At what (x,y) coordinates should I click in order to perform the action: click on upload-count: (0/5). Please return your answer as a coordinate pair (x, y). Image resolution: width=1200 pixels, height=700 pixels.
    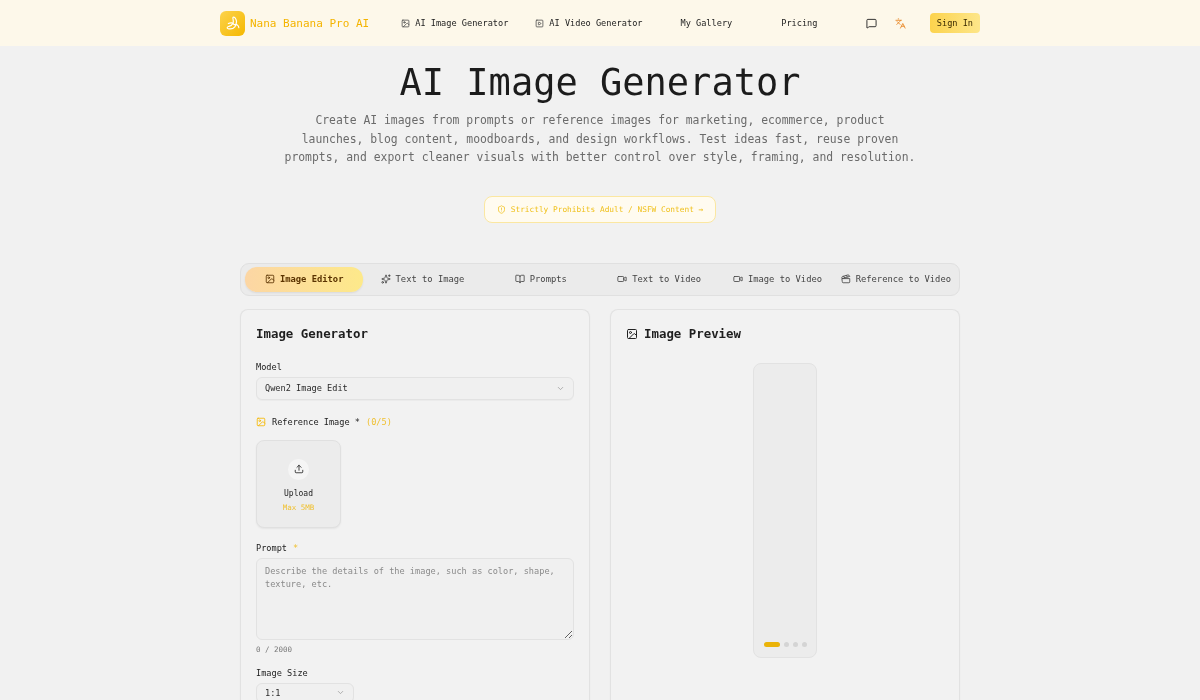
    Looking at the image, I should click on (378, 421).